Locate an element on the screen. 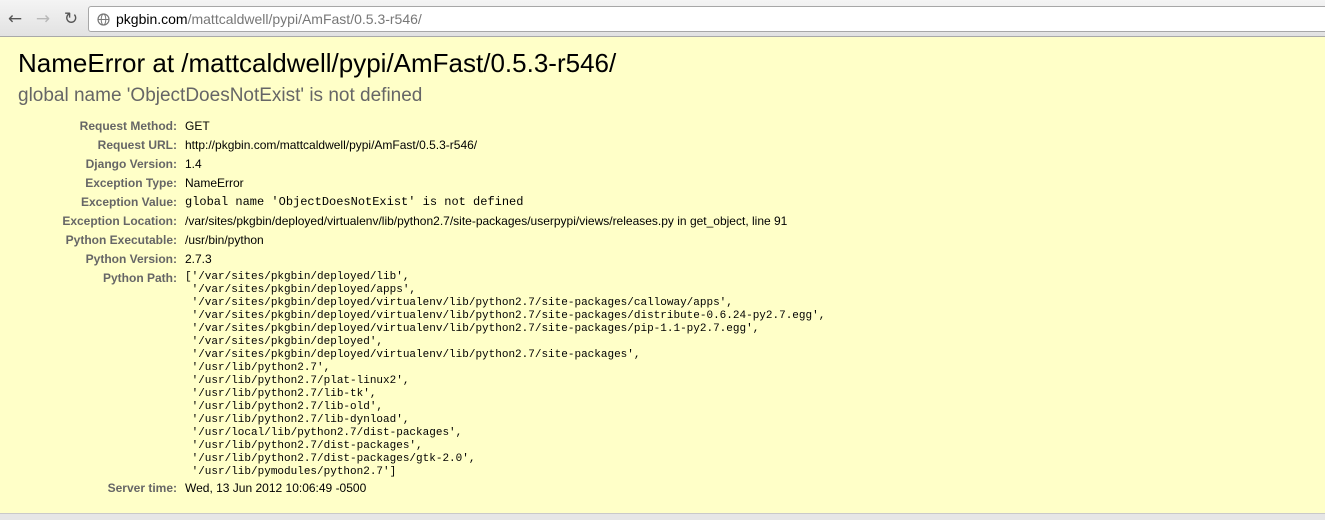  meta-label: Server time: is located at coordinates (142, 488).